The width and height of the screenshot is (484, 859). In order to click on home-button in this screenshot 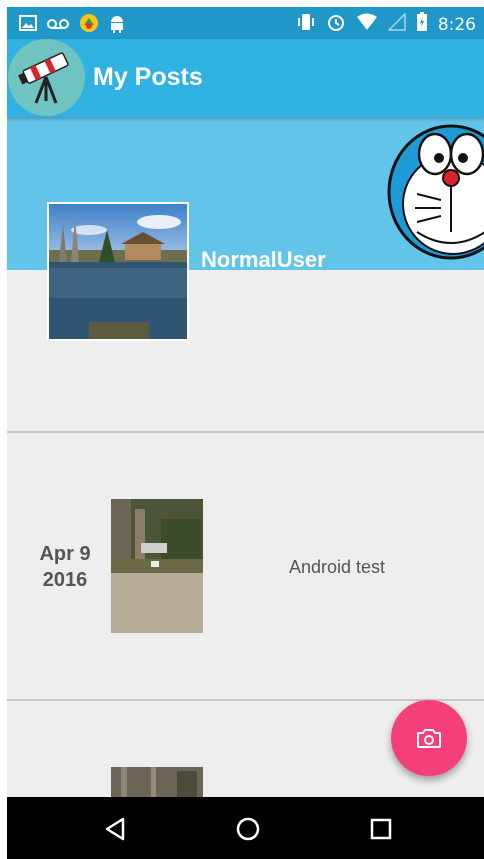, I will do `click(248, 829)`.